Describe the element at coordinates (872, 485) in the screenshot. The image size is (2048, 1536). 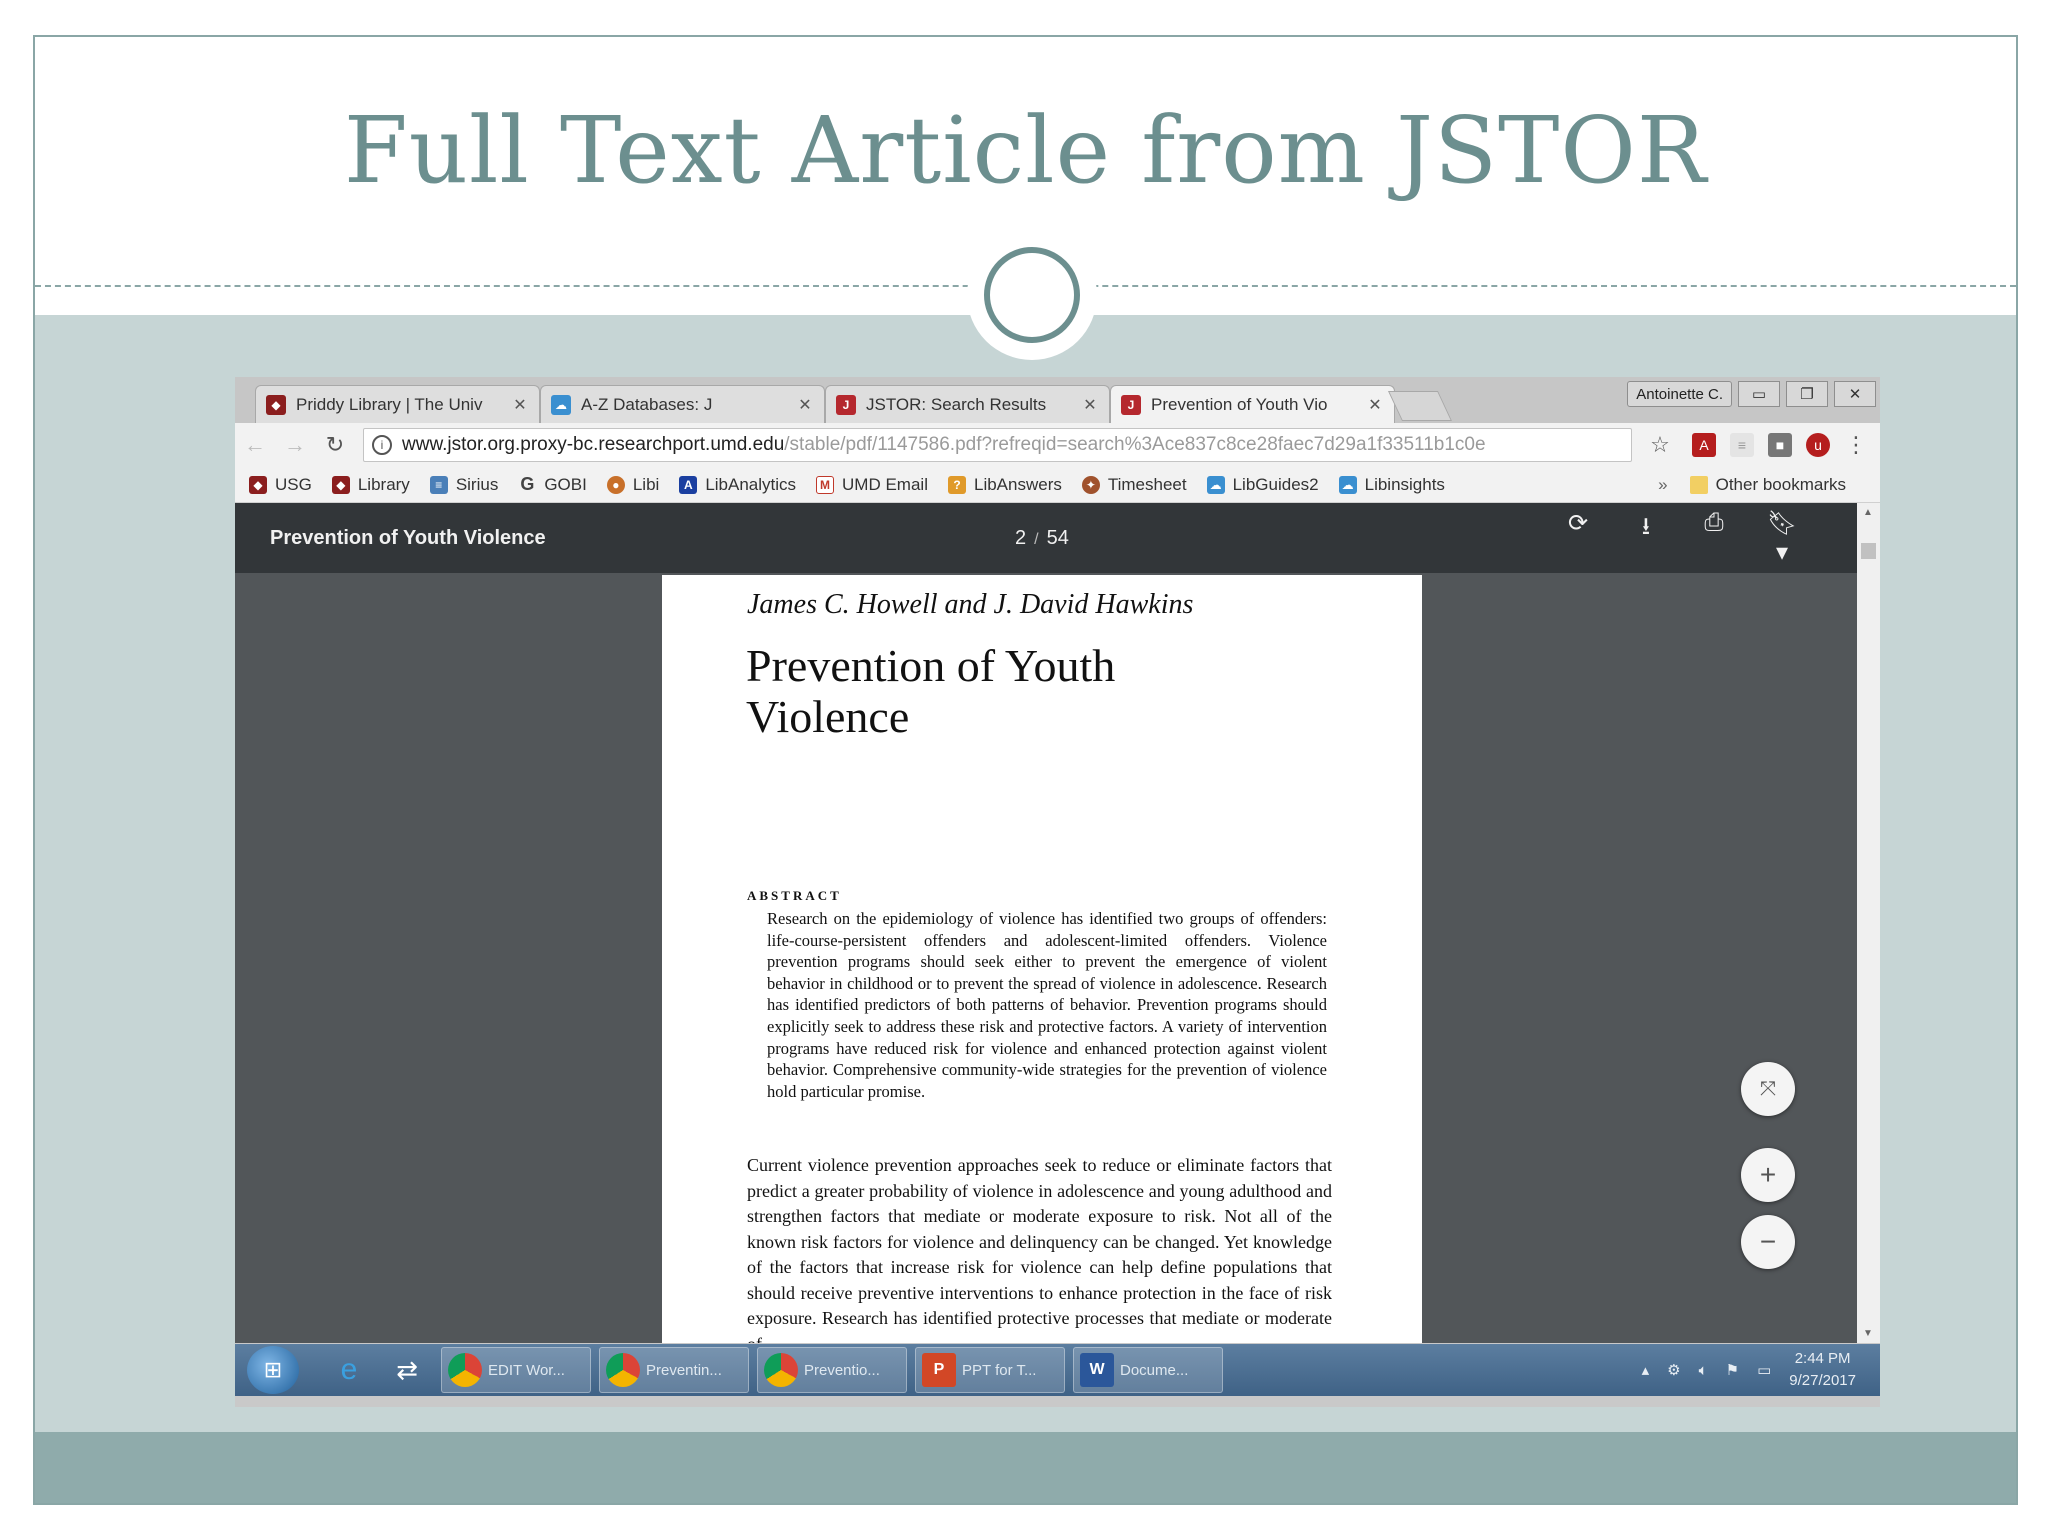
I see `bookmark-umd-email: M UMD Email` at that location.